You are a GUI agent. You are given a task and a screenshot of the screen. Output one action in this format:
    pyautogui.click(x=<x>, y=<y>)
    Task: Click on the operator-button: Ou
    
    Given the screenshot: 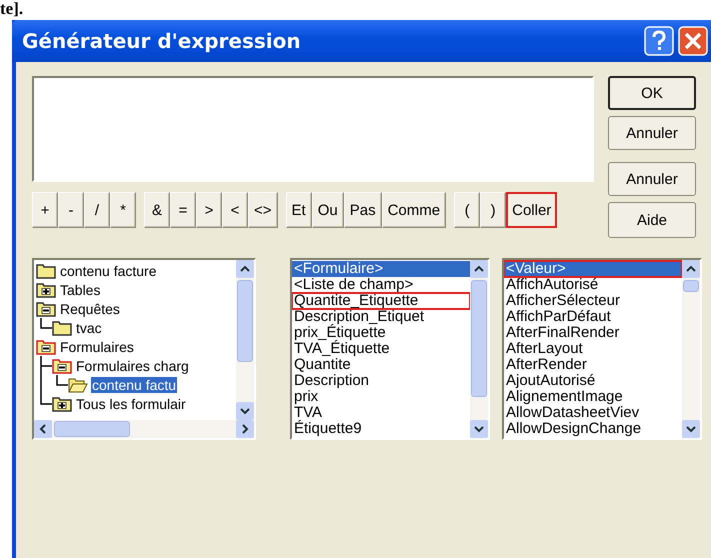 What is the action you would take?
    pyautogui.click(x=328, y=210)
    